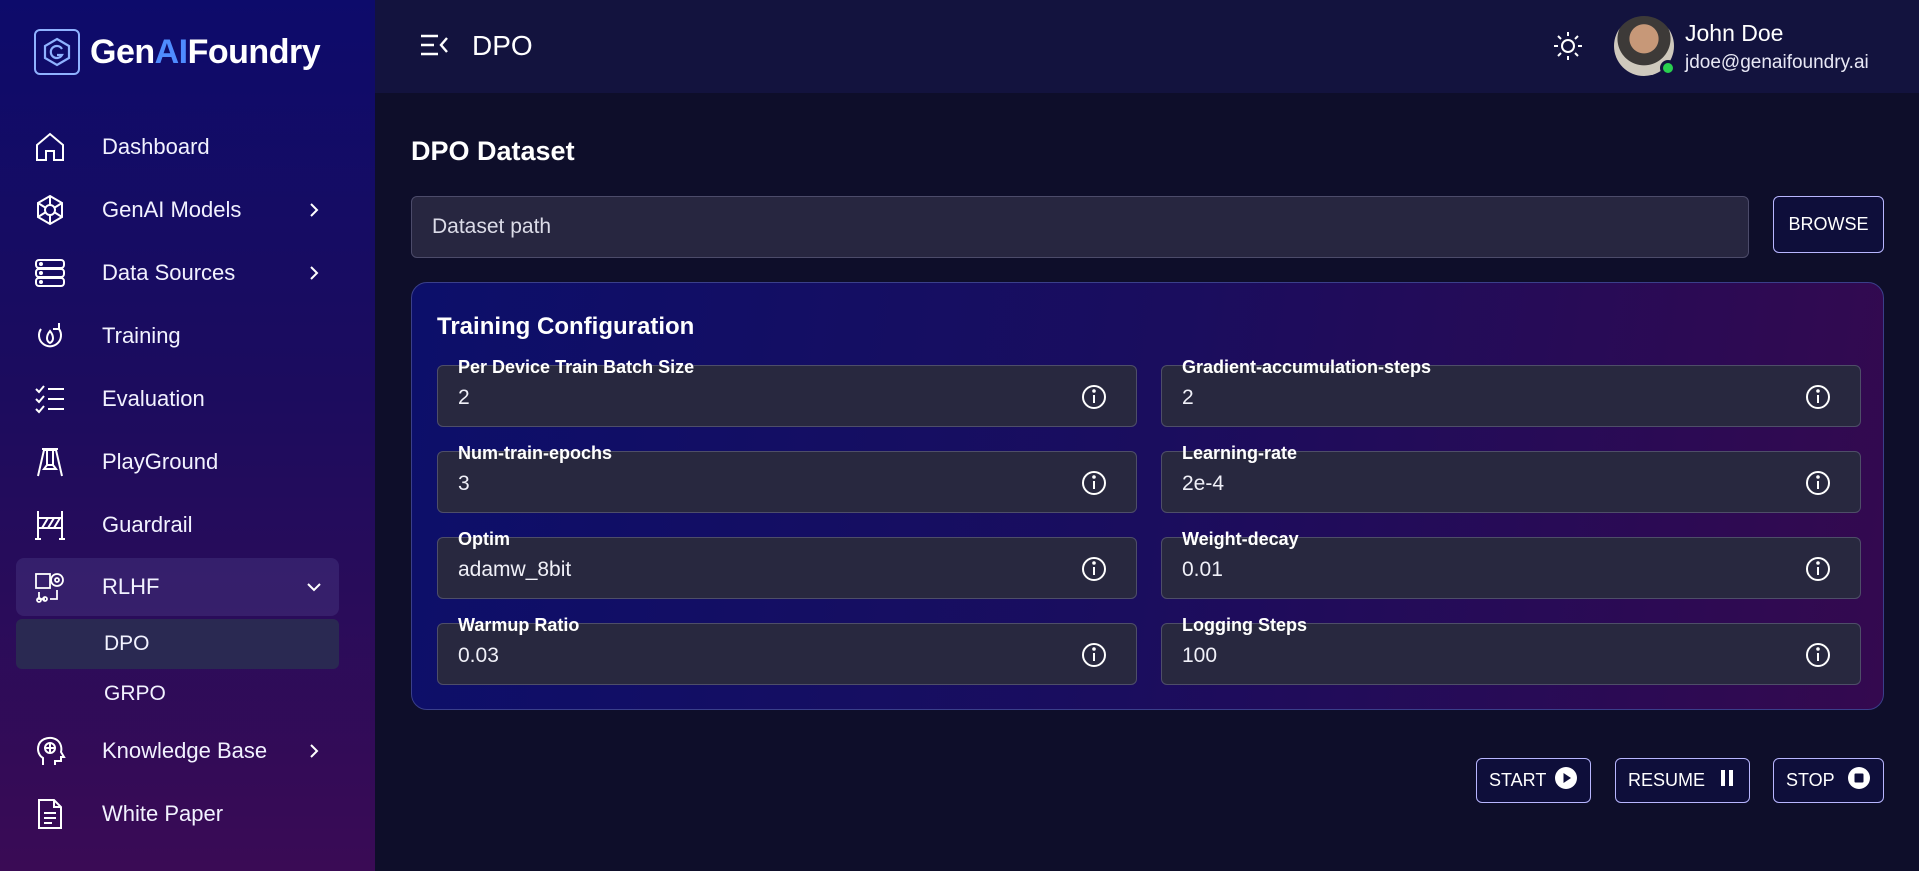 The height and width of the screenshot is (871, 1919). I want to click on network-icon, so click(50, 210).